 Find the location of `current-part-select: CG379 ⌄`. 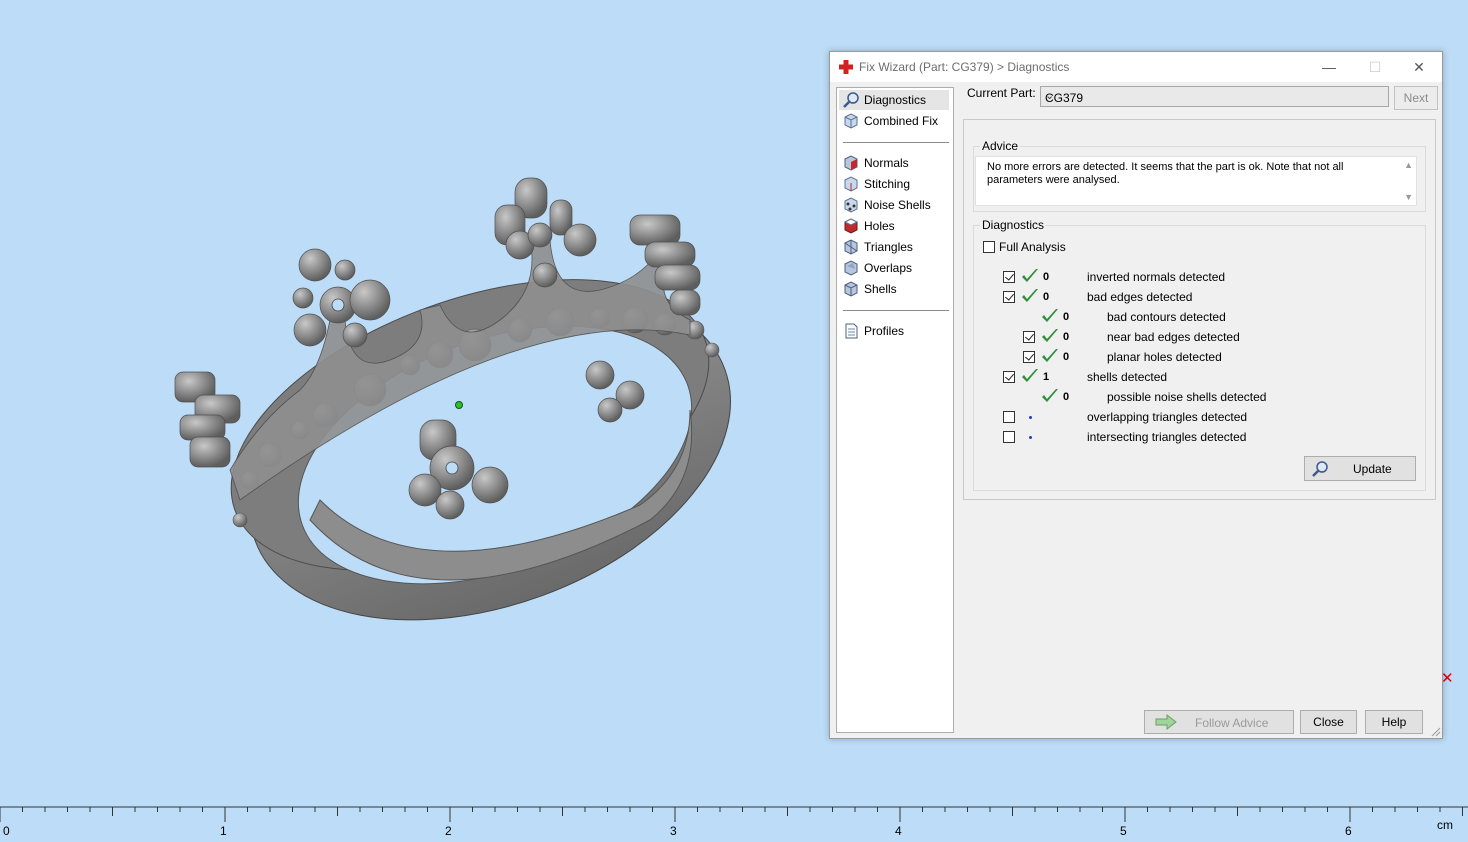

current-part-select: CG379 ⌄ is located at coordinates (1214, 96).